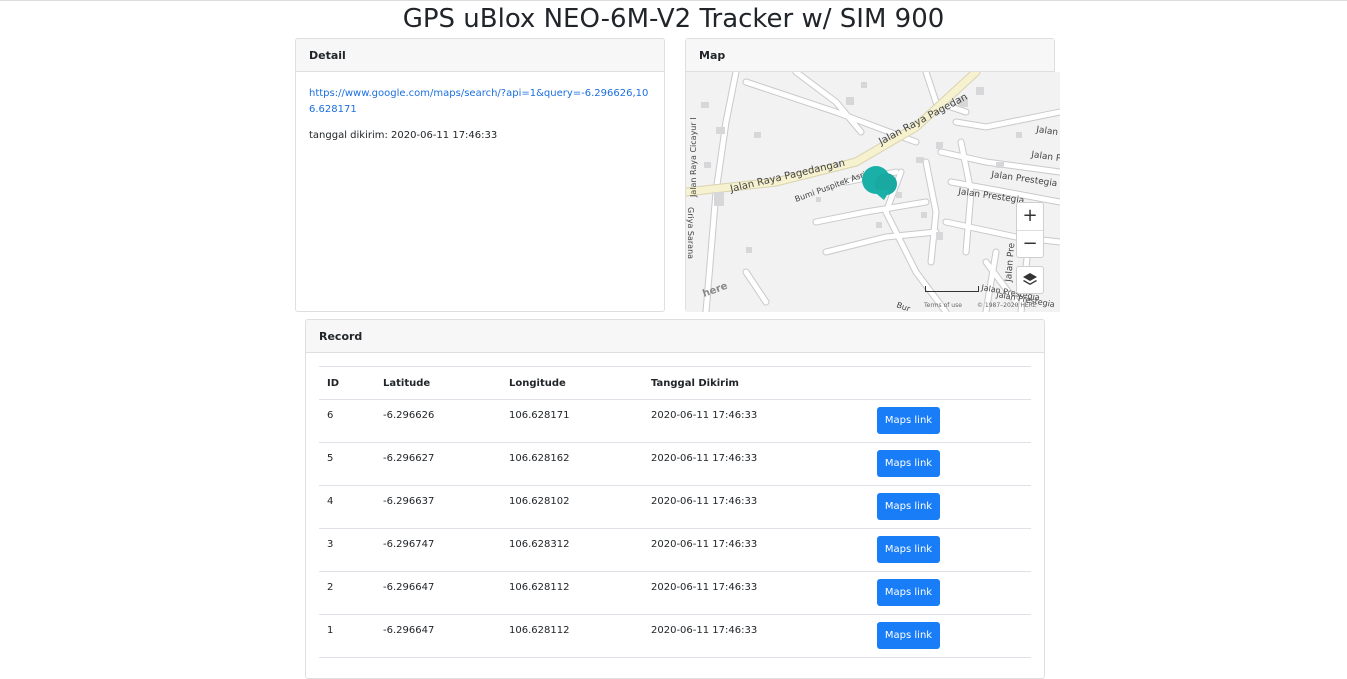 This screenshot has width=1347, height=679. Describe the element at coordinates (952, 289) in the screenshot. I see `map-scale-bar` at that location.